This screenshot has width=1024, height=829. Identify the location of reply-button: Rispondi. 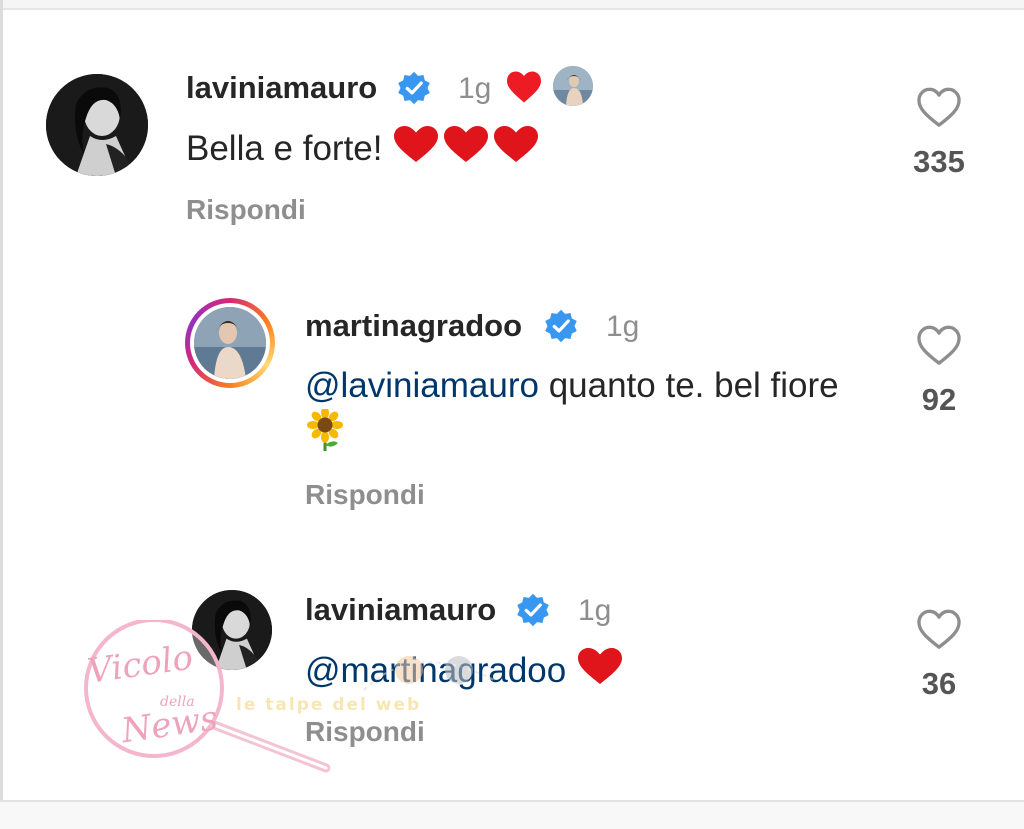
(365, 732).